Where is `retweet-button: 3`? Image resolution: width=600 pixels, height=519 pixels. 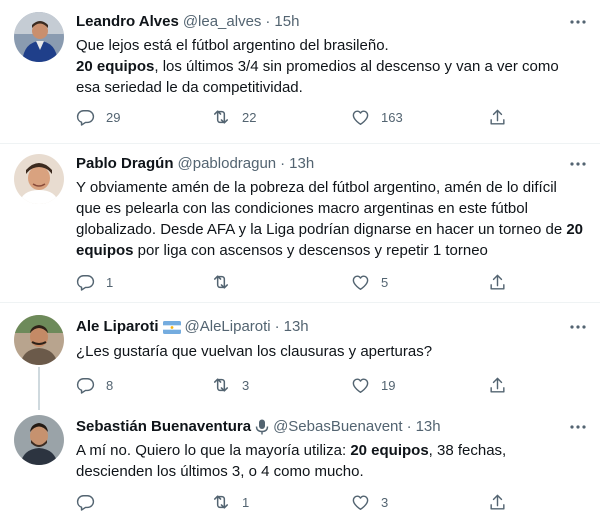
retweet-button: 3 is located at coordinates (226, 385).